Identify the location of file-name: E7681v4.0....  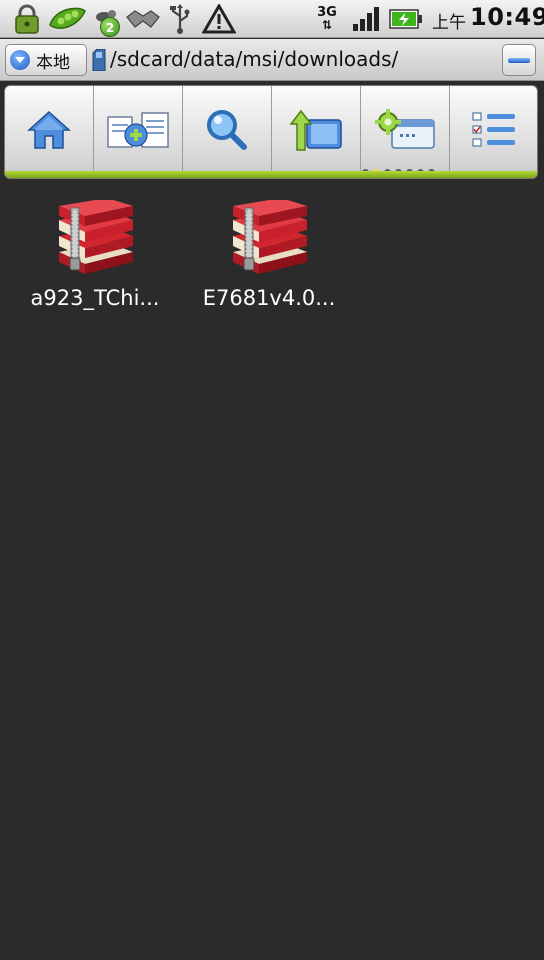
(269, 298).